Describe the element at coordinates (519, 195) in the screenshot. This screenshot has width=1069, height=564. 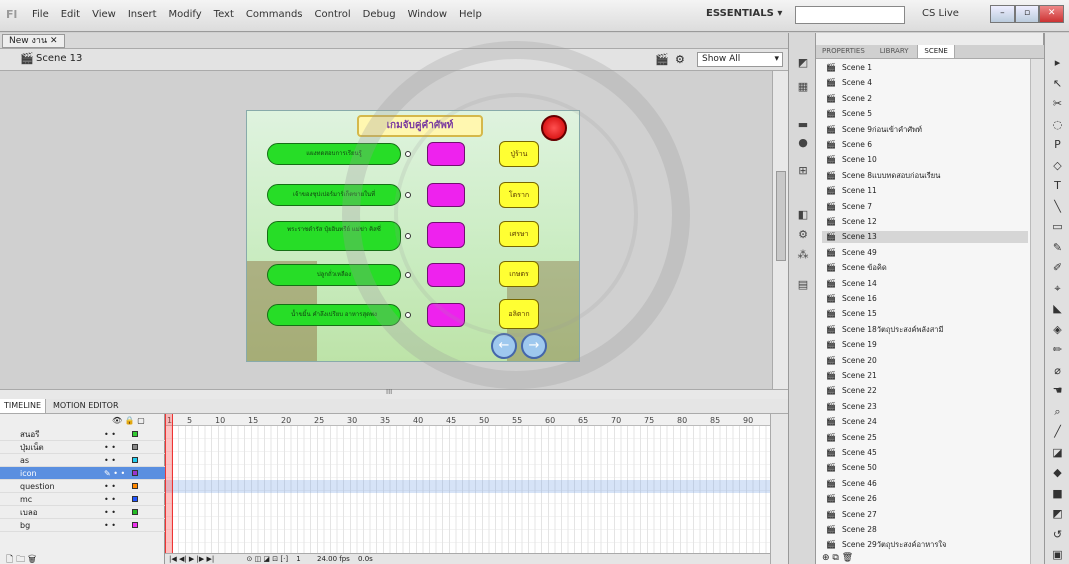
I see `match-word-button: โตราก` at that location.